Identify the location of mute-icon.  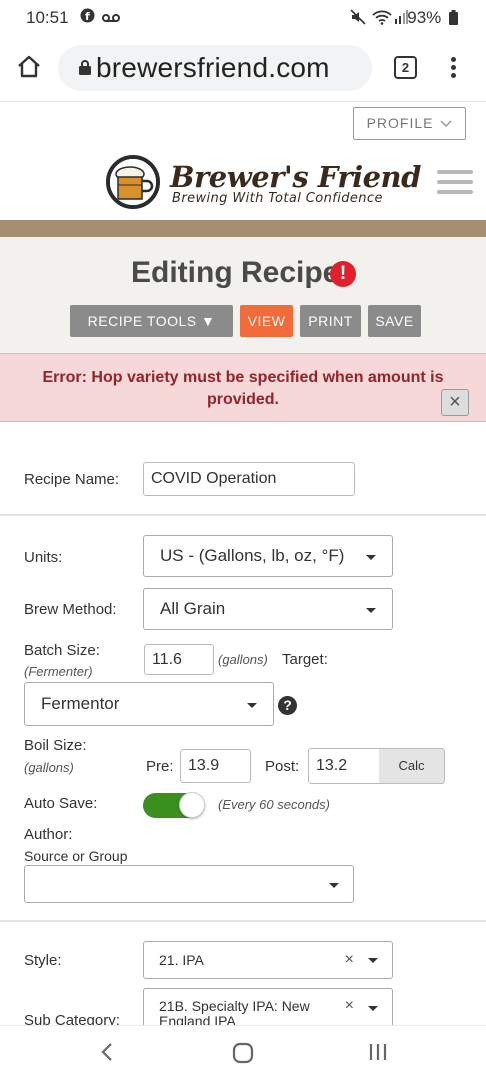
(358, 18).